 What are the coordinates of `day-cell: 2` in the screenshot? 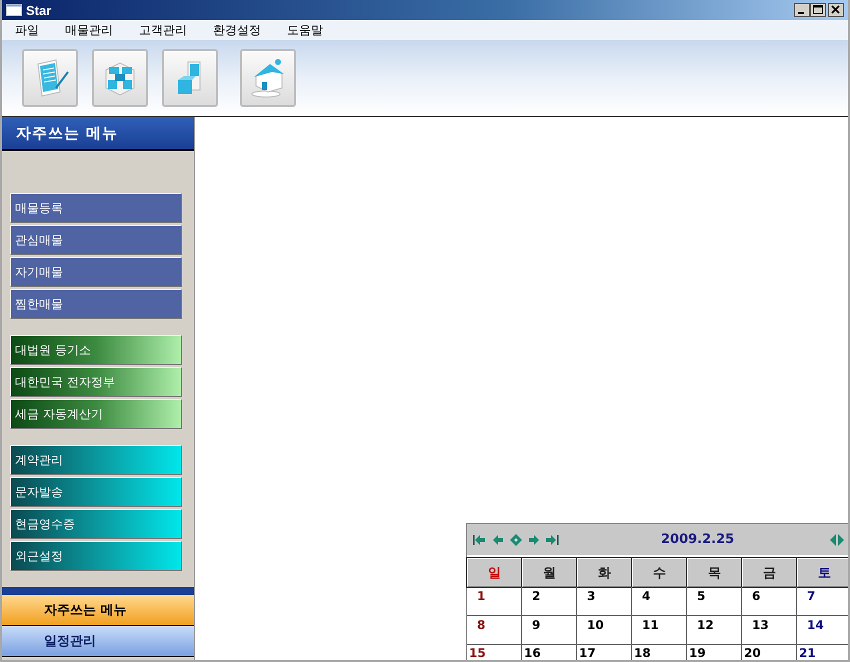 It's located at (549, 601).